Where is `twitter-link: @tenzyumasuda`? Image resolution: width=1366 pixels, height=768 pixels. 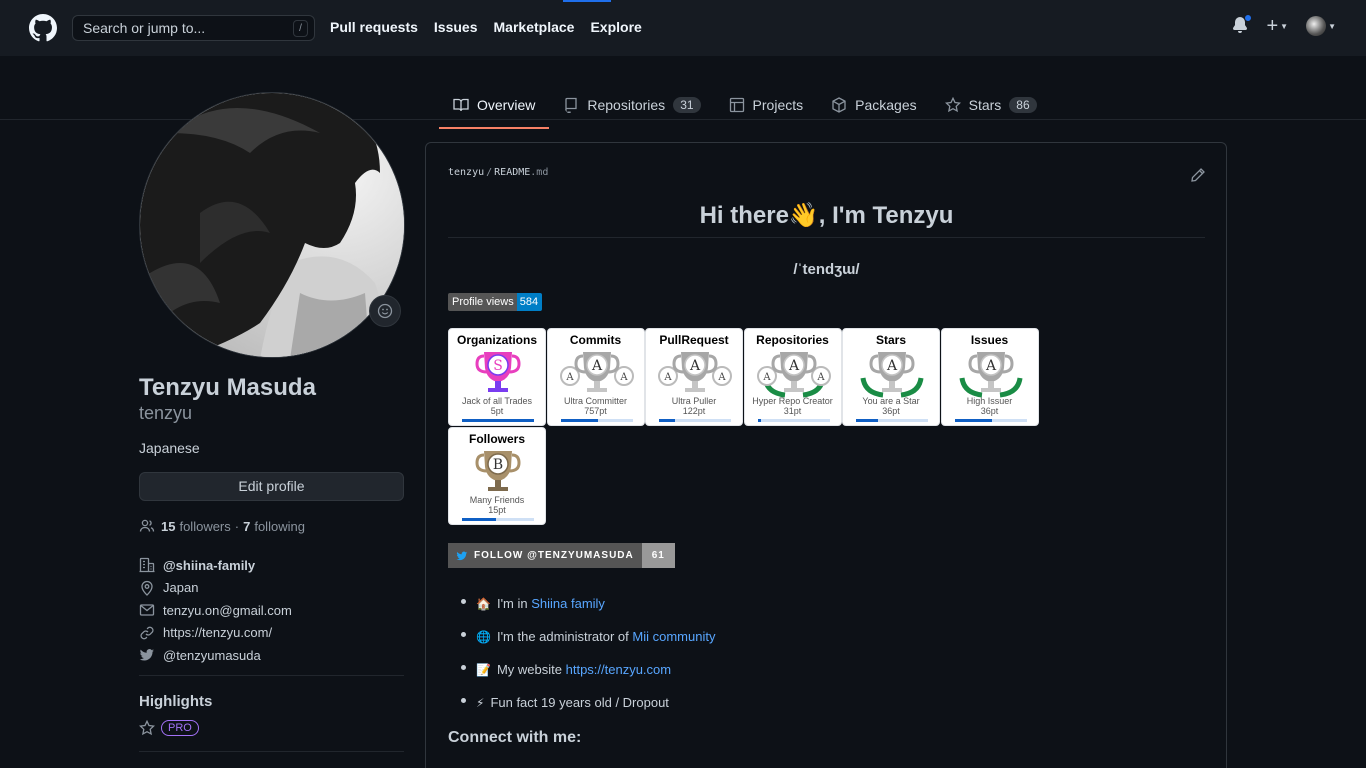
twitter-link: @tenzyumasuda is located at coordinates (212, 655).